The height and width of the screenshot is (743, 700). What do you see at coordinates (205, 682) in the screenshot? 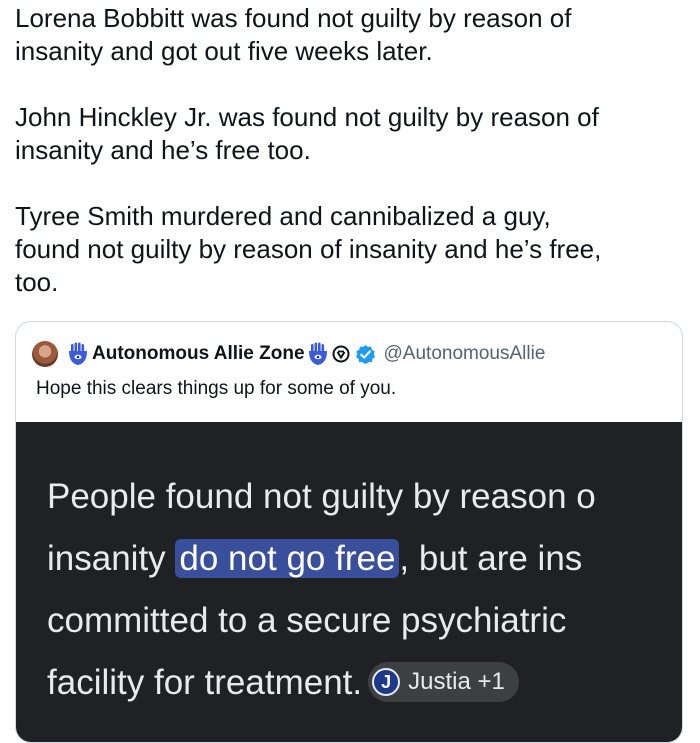
I see `snippet-line: facility for treatment.` at bounding box center [205, 682].